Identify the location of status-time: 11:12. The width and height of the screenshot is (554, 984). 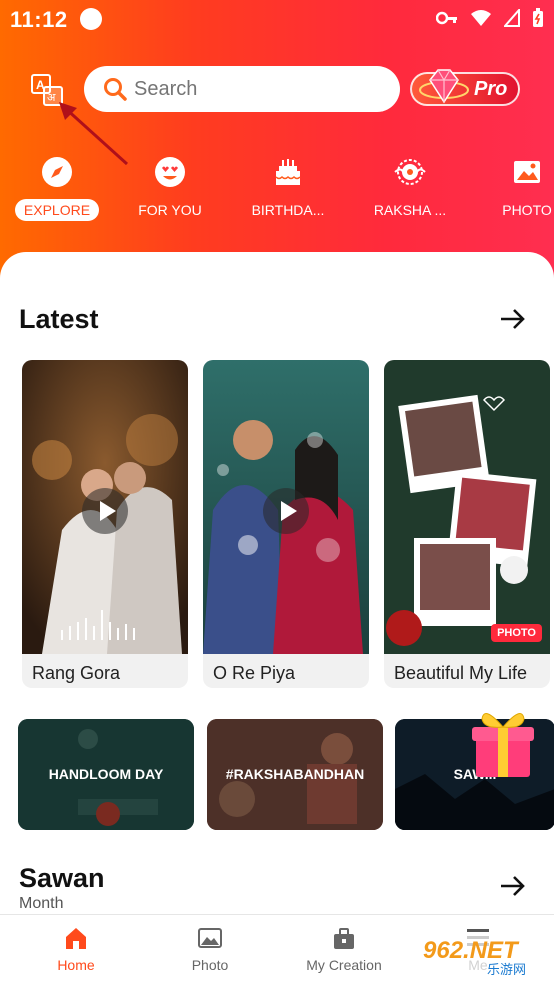
(39, 19).